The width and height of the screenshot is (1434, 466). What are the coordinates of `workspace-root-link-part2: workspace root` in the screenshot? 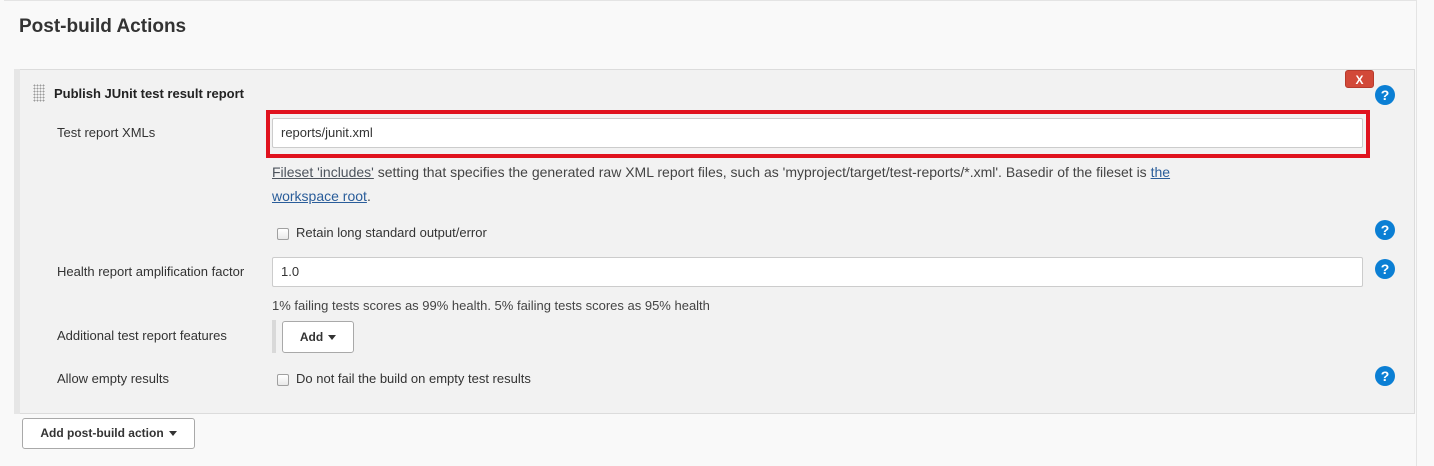 It's located at (319, 196).